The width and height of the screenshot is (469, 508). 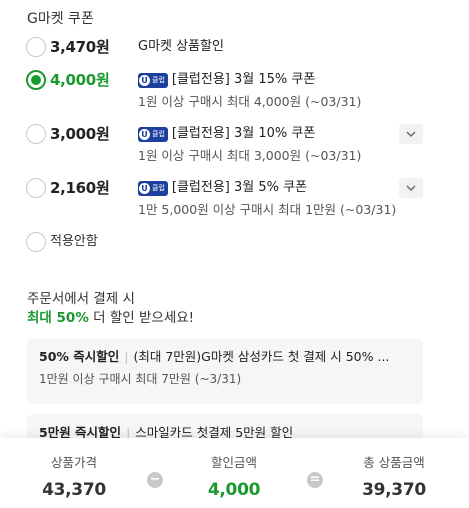 What do you see at coordinates (243, 79) in the screenshot?
I see `coupon-title: [클럽전용] 3월 15% 쿠폰` at bounding box center [243, 79].